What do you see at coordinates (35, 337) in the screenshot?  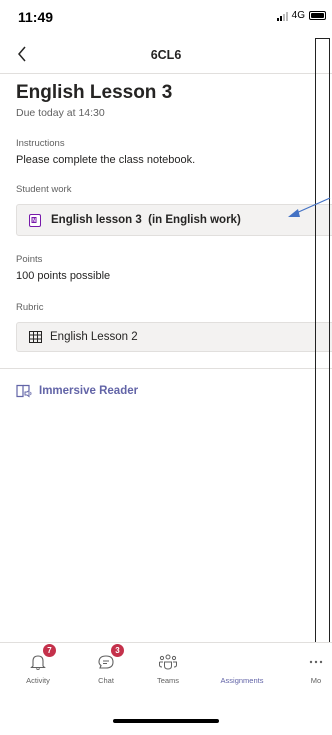 I see `table-grid-icon` at bounding box center [35, 337].